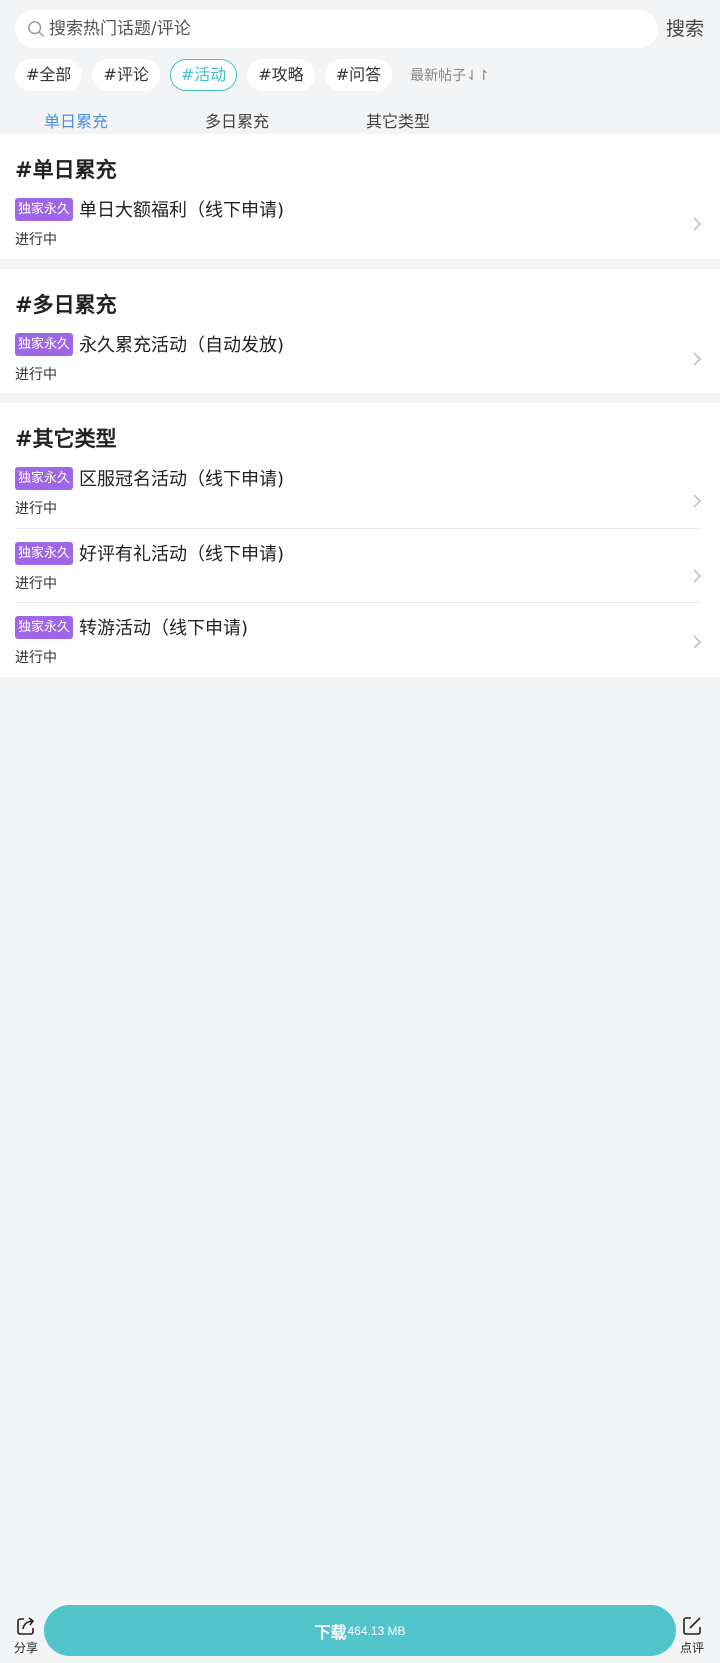 This screenshot has width=720, height=1663. What do you see at coordinates (685, 27) in the screenshot?
I see `search-button: 搜索` at bounding box center [685, 27].